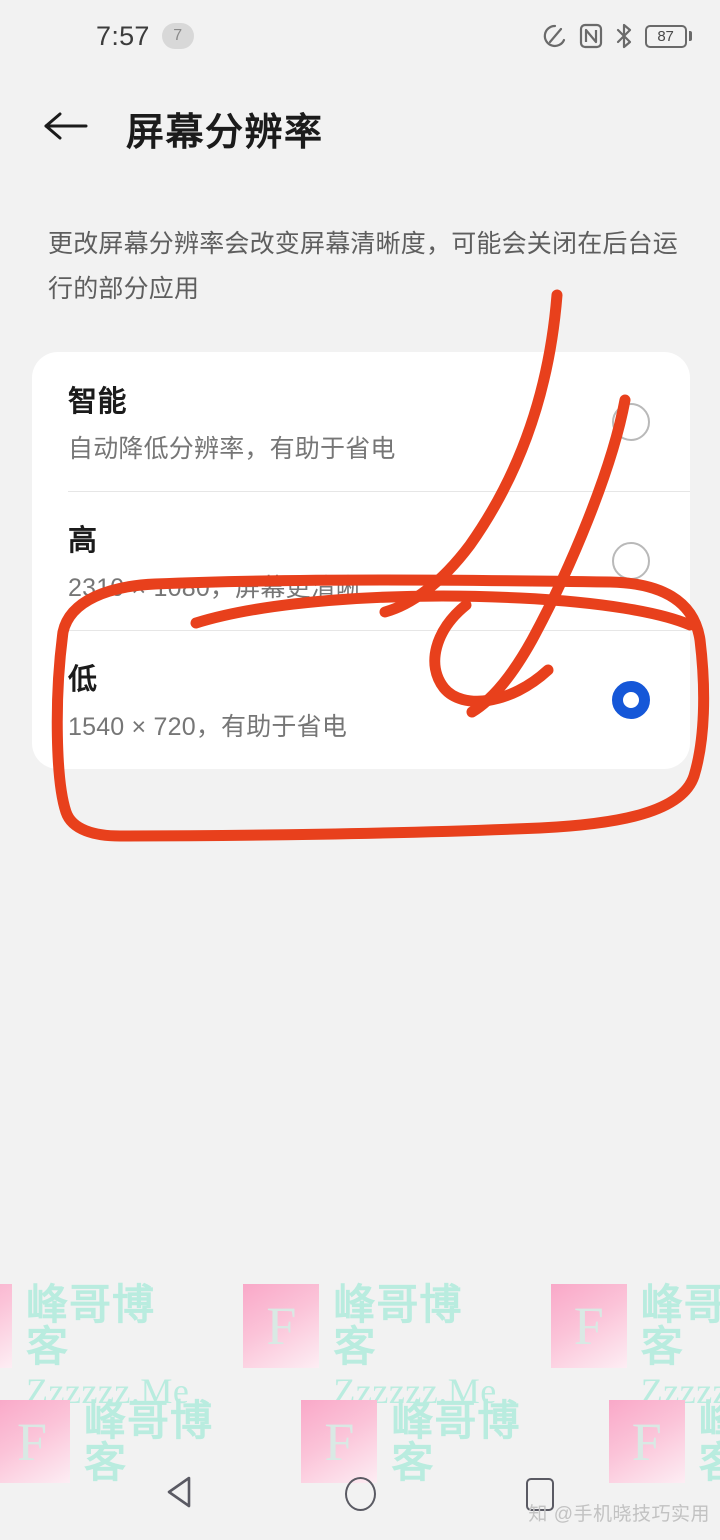  What do you see at coordinates (624, 36) in the screenshot?
I see `bluetooth-icon` at bounding box center [624, 36].